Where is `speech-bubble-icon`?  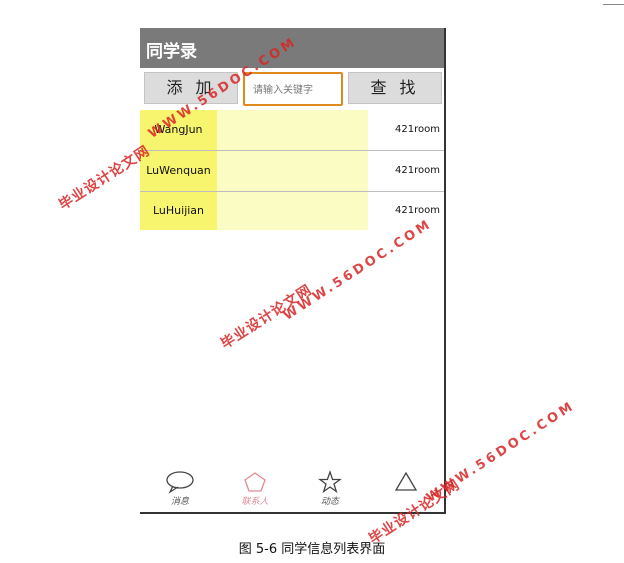
speech-bubble-icon is located at coordinates (180, 482).